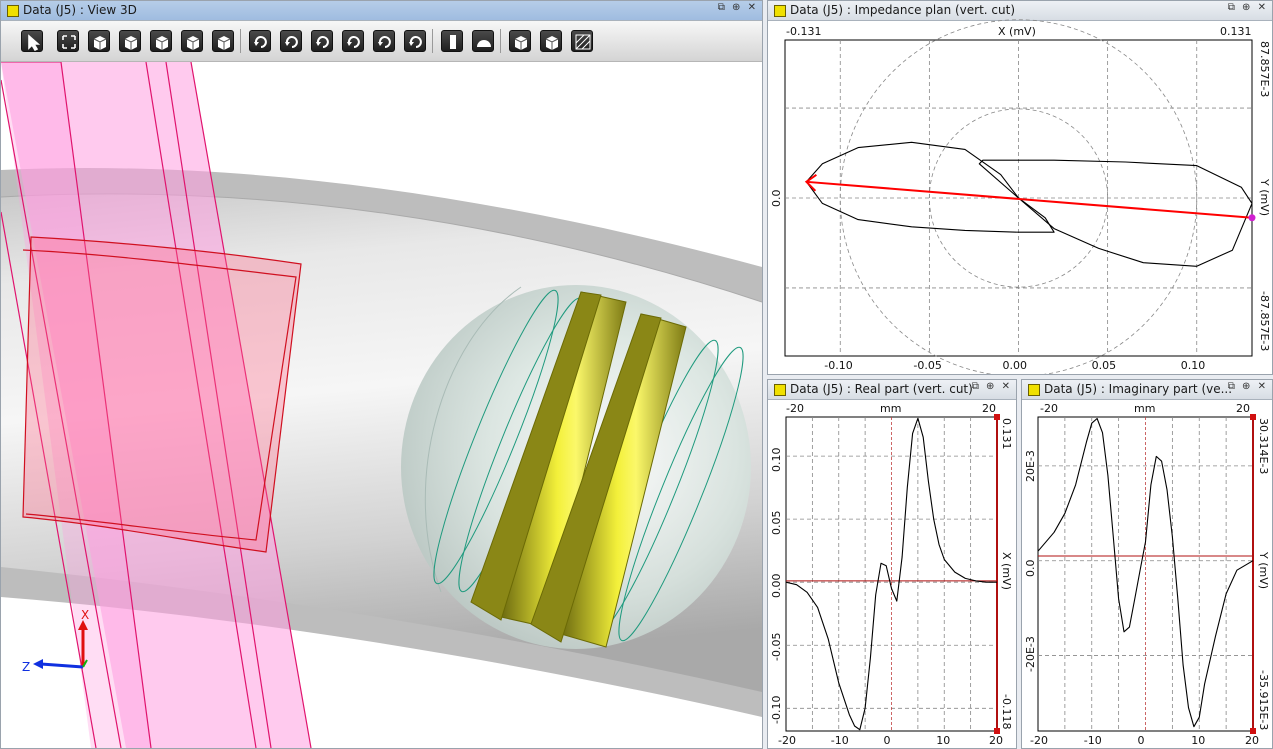 The width and height of the screenshot is (1273, 749). Describe the element at coordinates (776, 523) in the screenshot. I see `y-tick-label: 0.05` at that location.